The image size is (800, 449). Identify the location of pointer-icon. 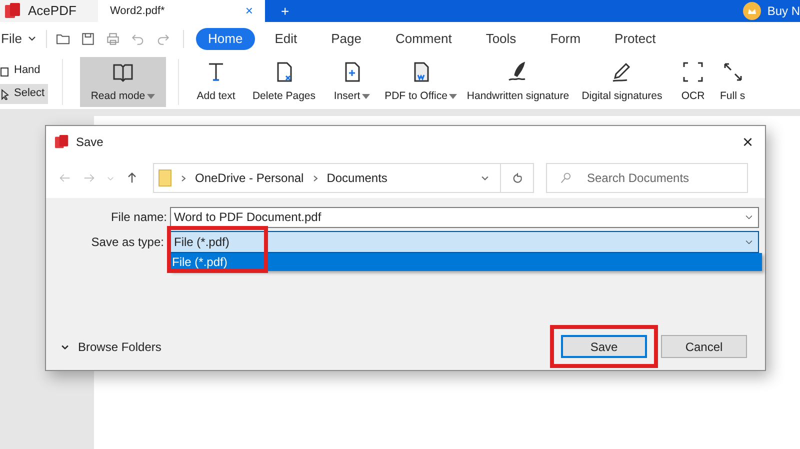
(5, 94).